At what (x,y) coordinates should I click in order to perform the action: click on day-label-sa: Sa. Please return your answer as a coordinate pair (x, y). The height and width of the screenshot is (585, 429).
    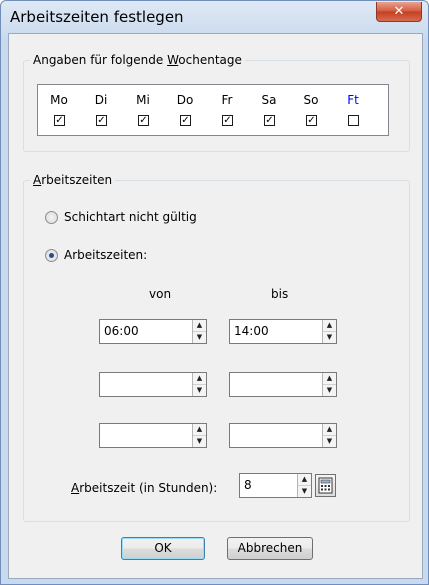
    Looking at the image, I should click on (269, 100).